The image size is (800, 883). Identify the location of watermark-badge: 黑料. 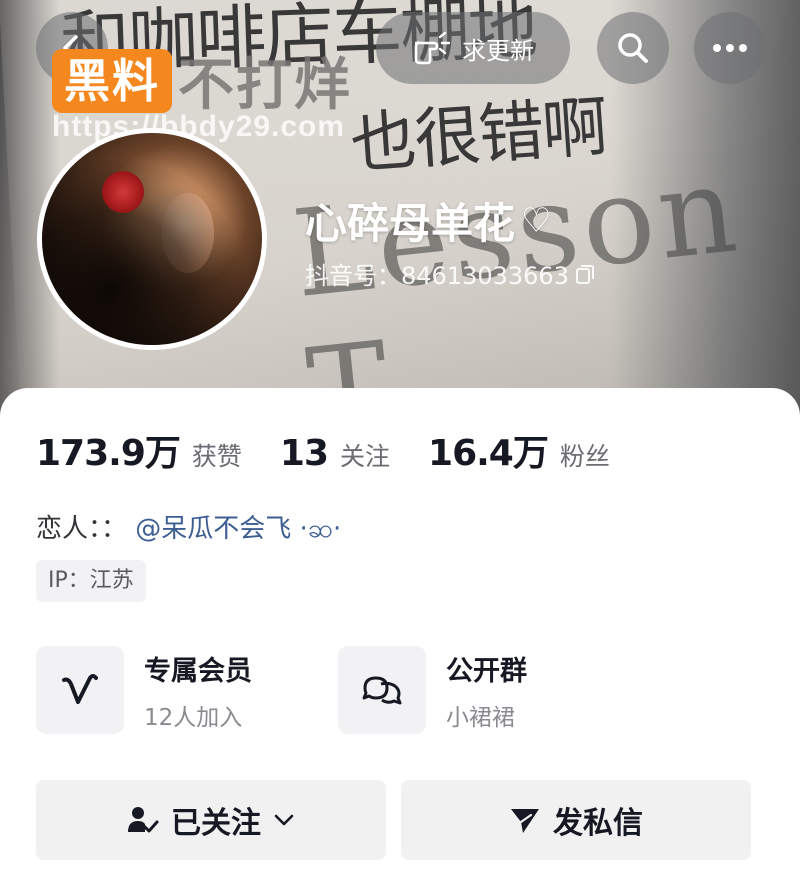
(112, 80).